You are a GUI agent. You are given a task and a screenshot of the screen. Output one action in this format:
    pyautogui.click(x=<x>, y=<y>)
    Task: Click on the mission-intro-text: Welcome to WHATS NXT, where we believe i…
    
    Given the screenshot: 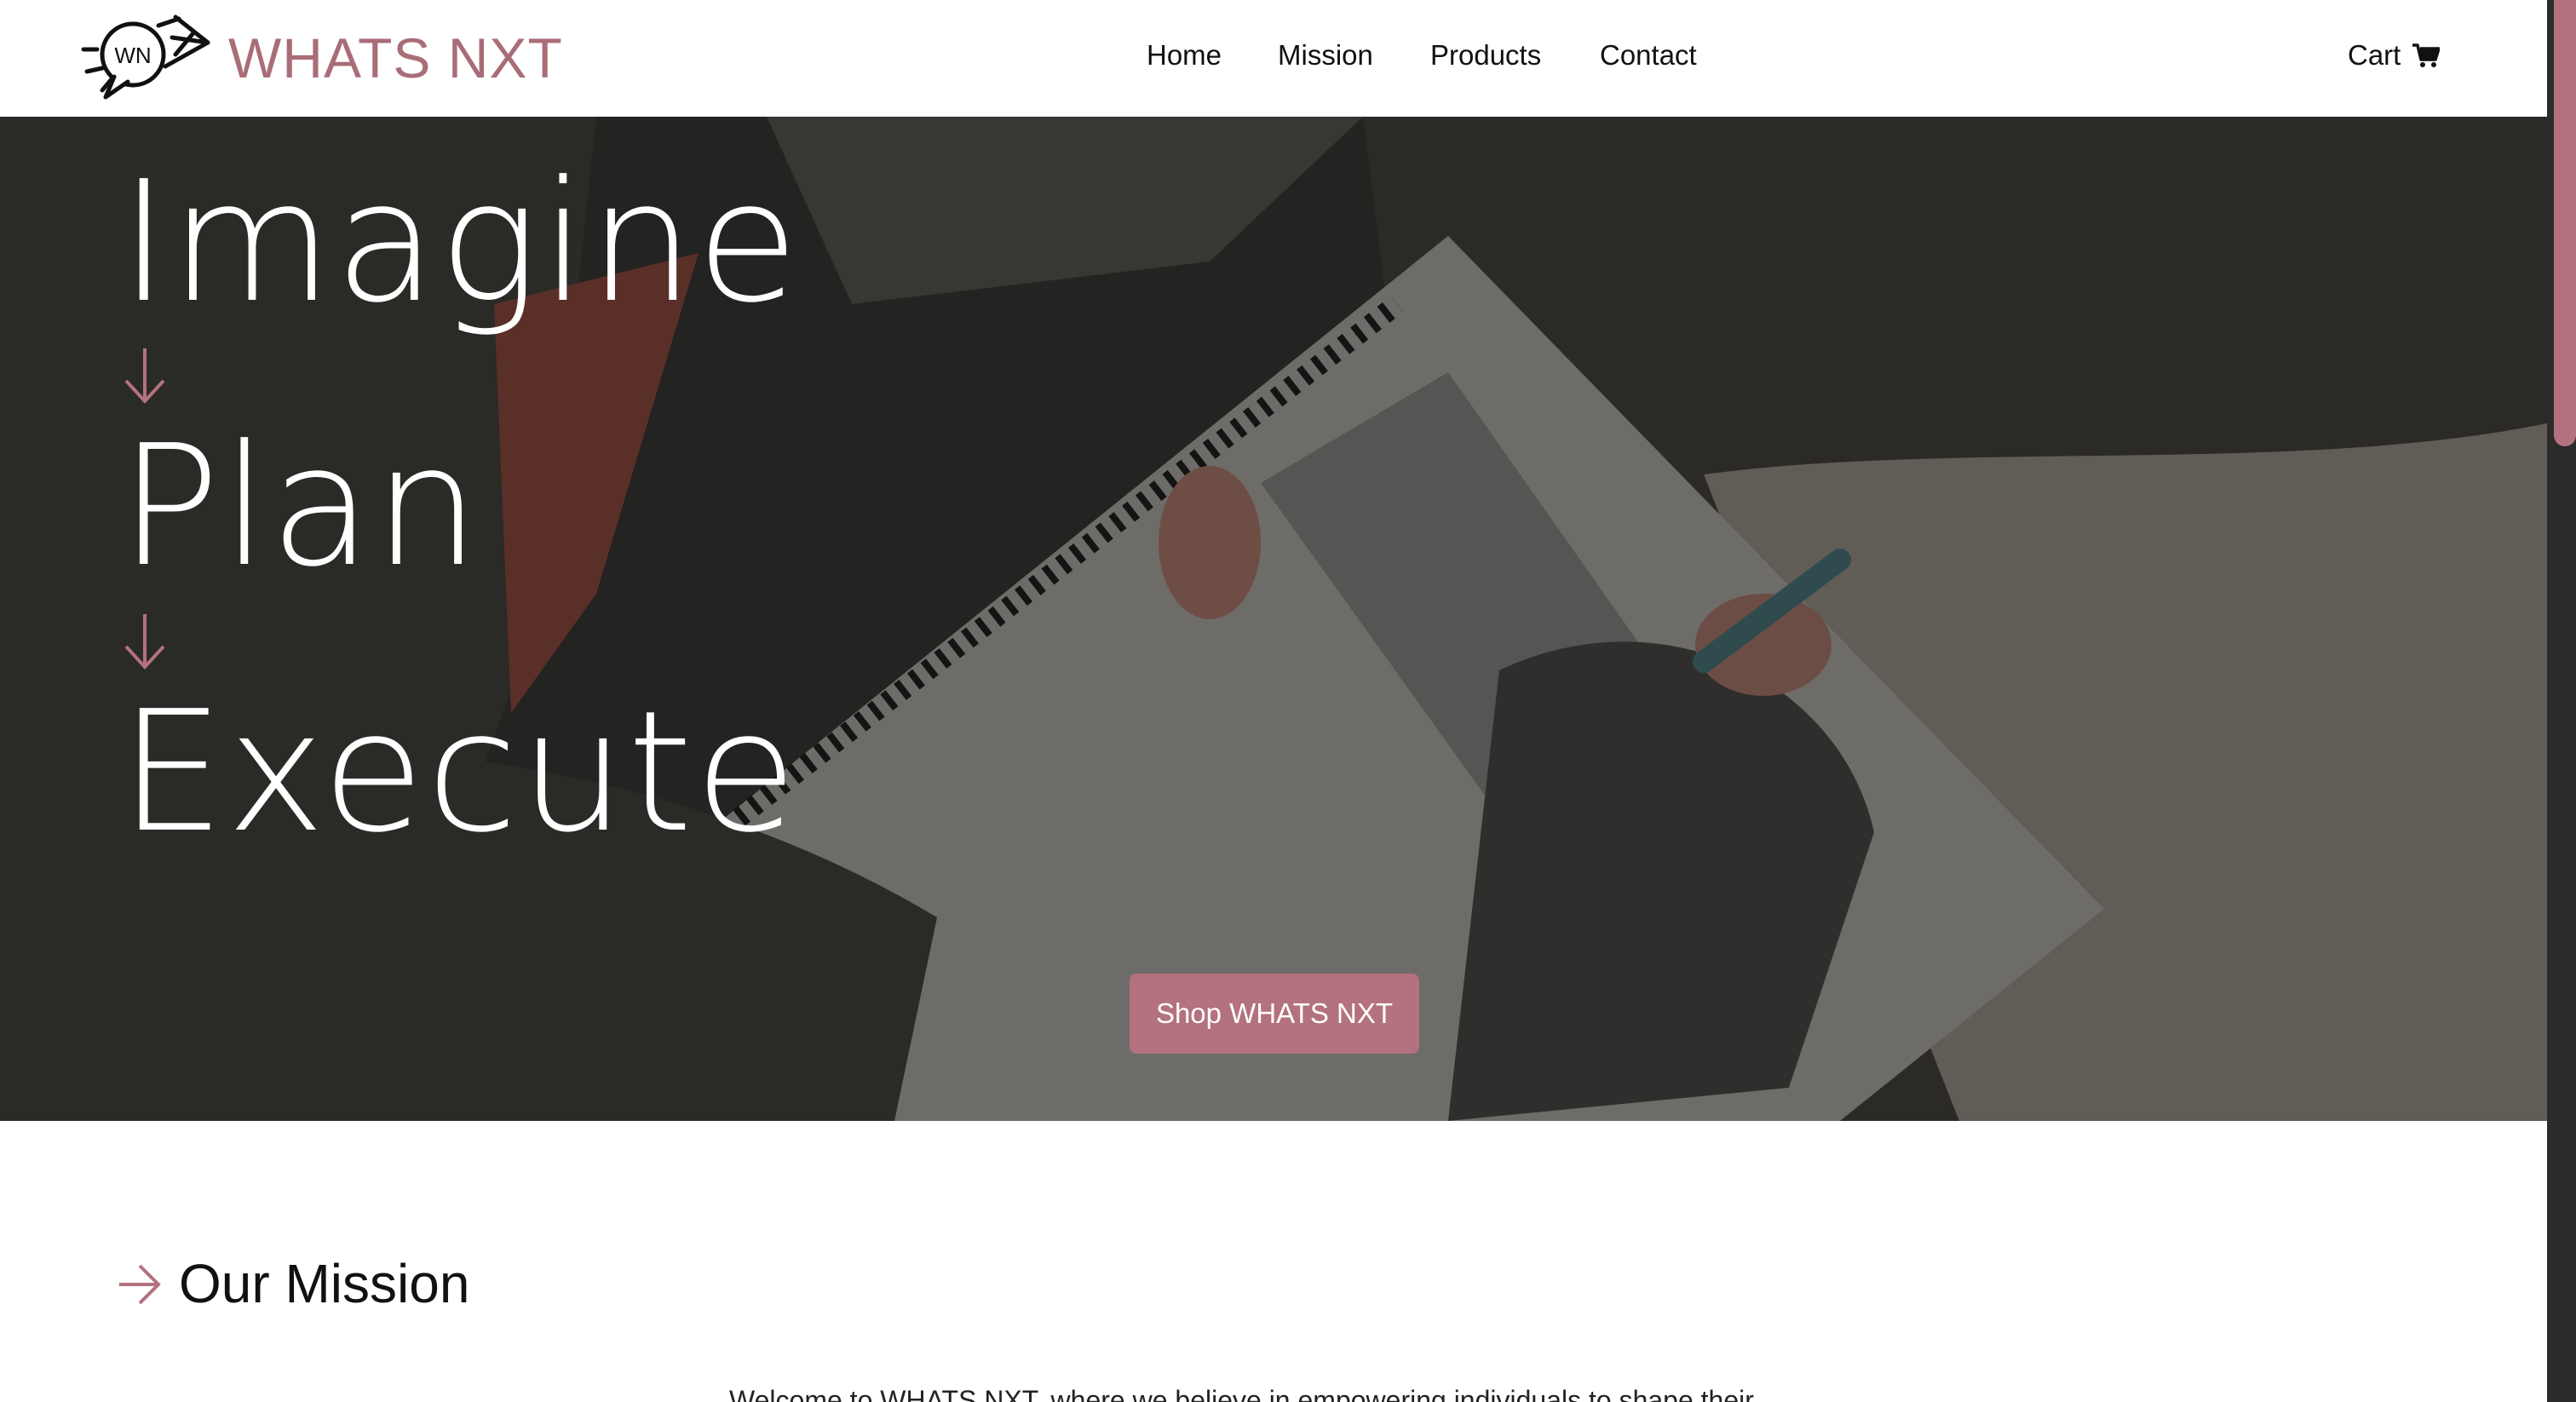 What is the action you would take?
    pyautogui.click(x=1241, y=1393)
    